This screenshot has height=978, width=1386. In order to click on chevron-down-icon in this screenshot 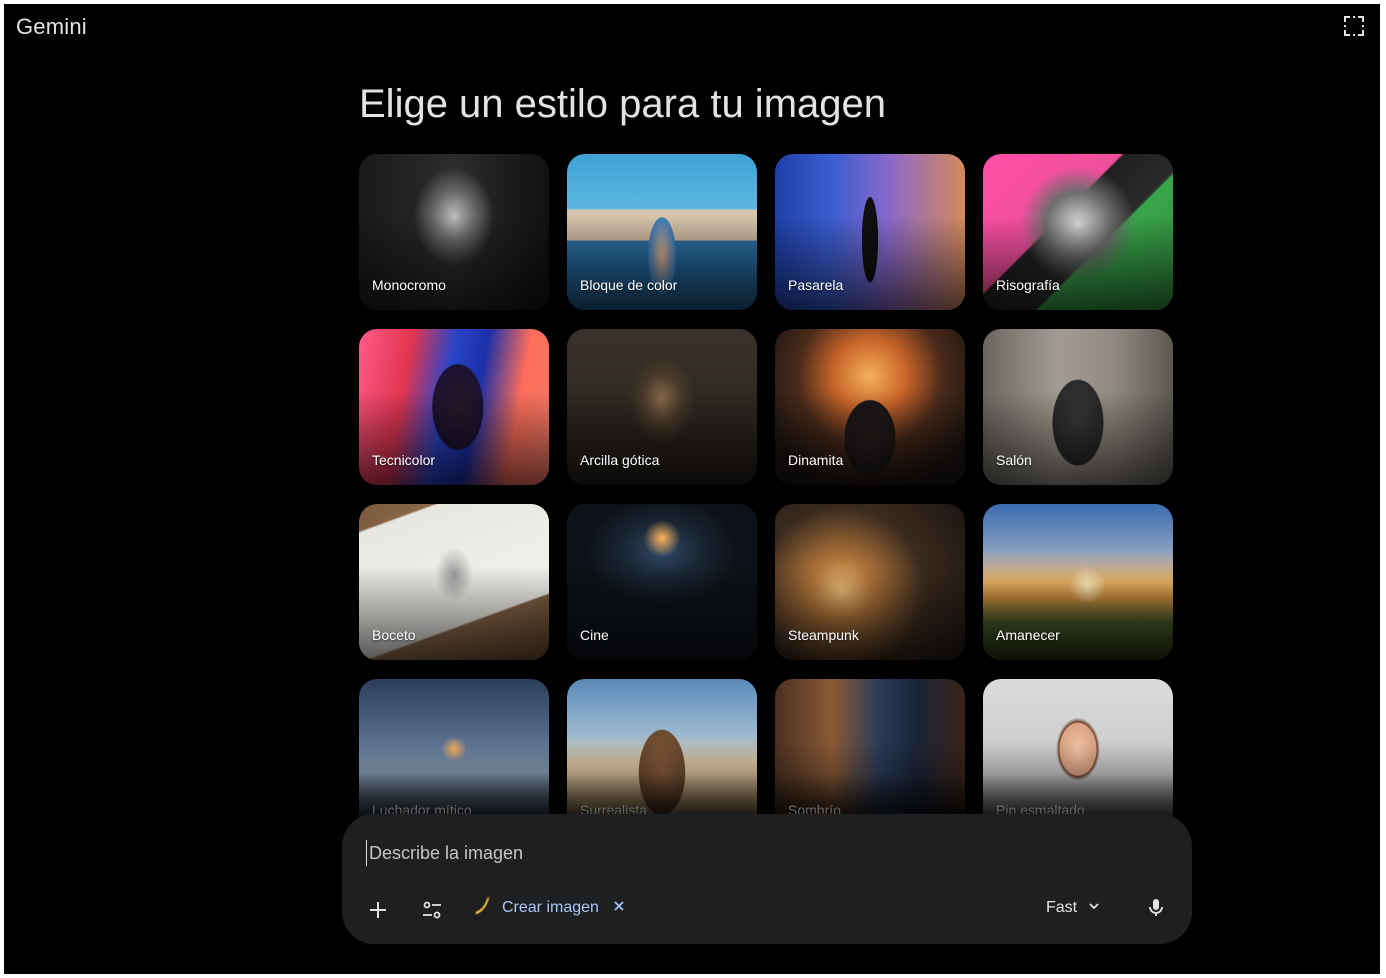, I will do `click(1094, 908)`.